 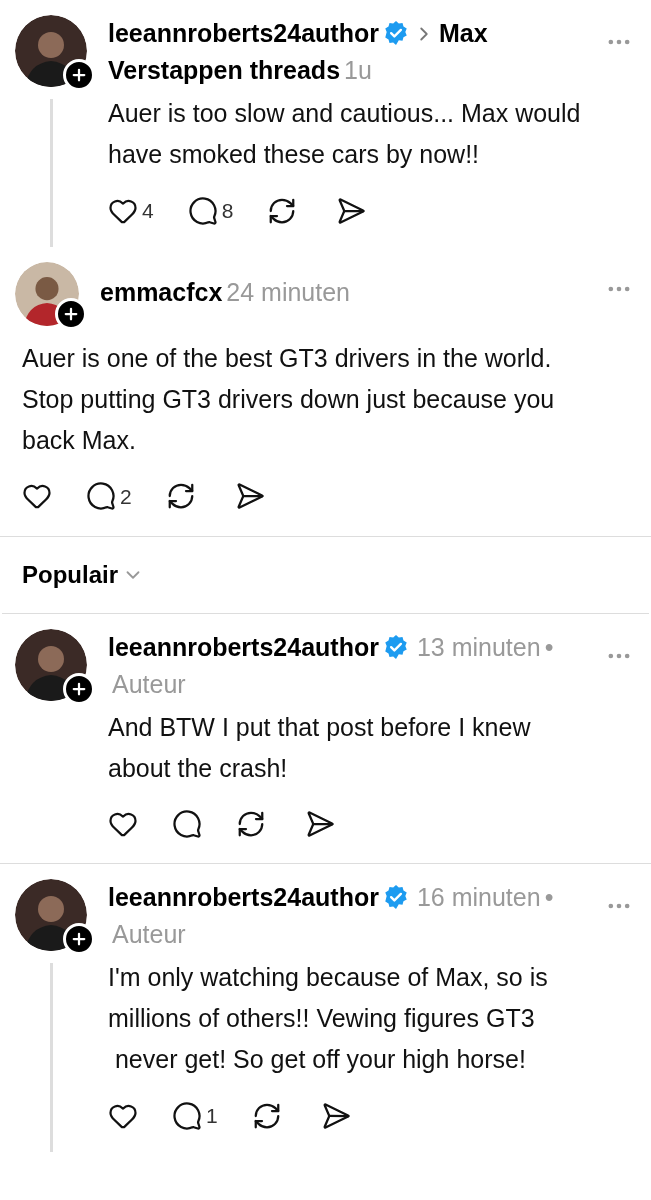 I want to click on post-text: Auer is too slow and cautious... Max would have smoked these cars by now!!, so click(x=345, y=134).